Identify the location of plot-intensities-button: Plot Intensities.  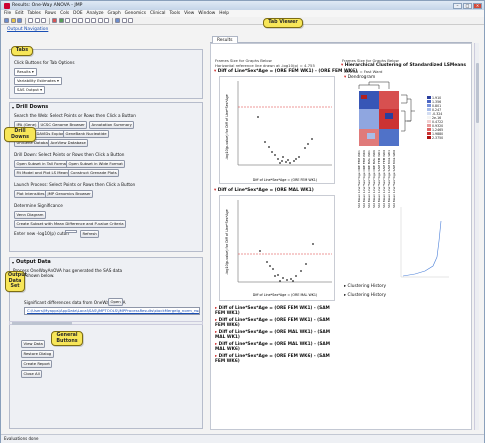
(31, 194).